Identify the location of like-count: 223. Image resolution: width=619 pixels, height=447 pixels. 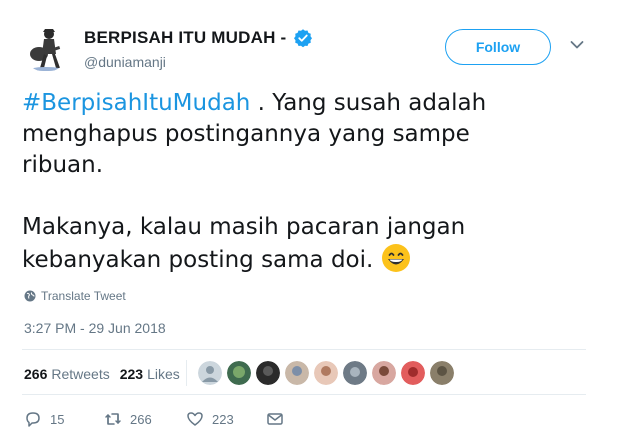
(223, 419).